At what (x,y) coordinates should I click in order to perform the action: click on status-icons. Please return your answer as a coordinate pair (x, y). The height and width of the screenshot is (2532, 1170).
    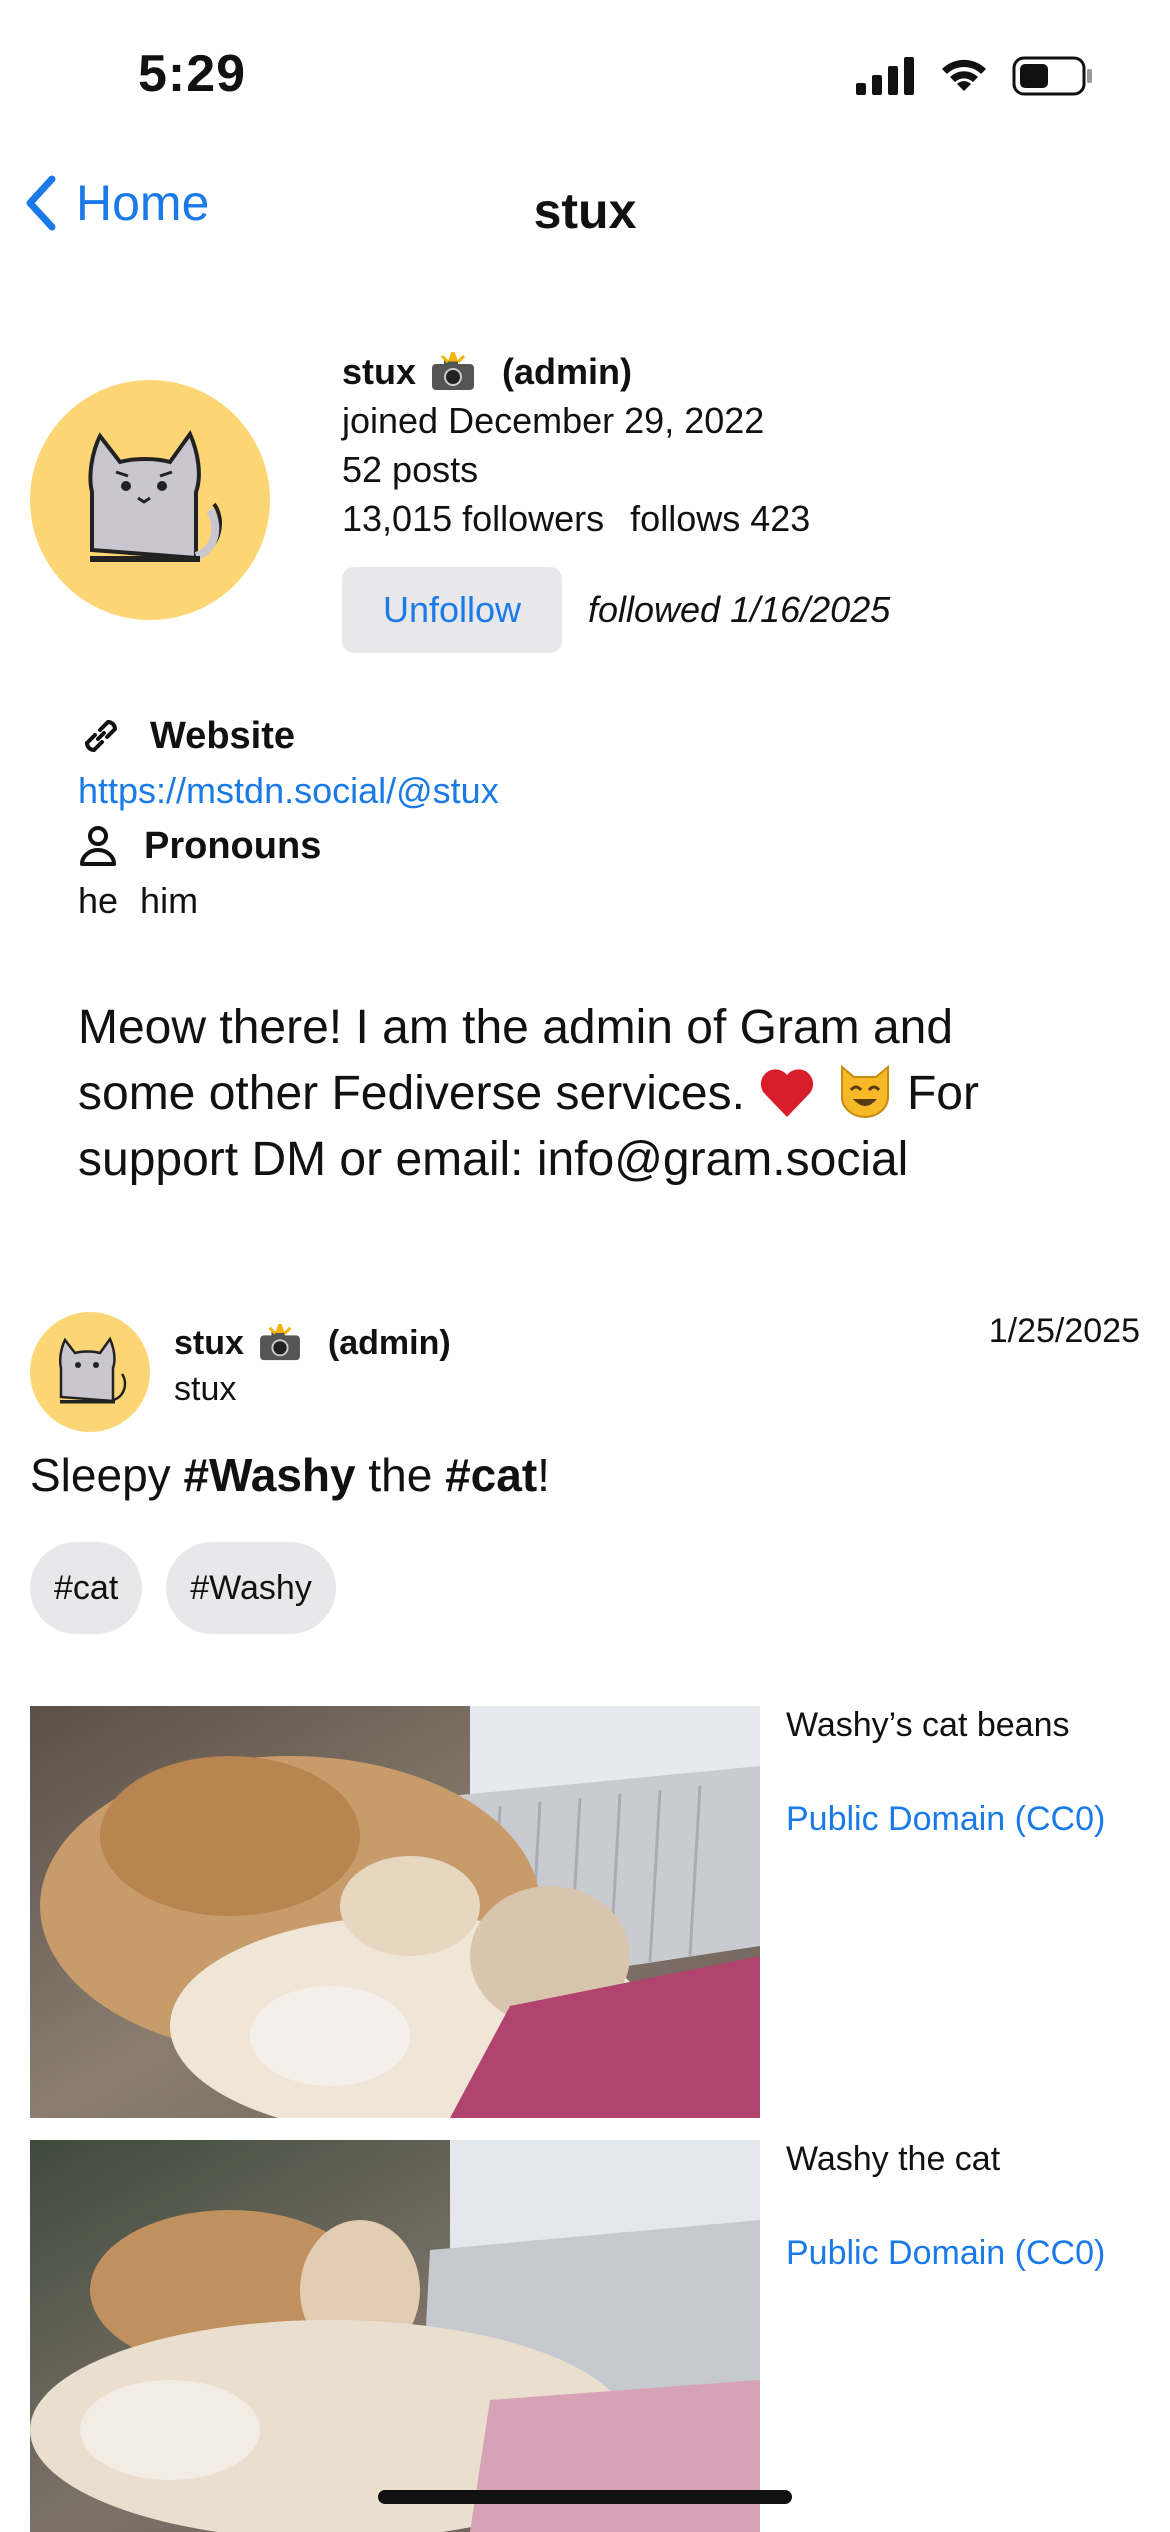
    Looking at the image, I should click on (975, 76).